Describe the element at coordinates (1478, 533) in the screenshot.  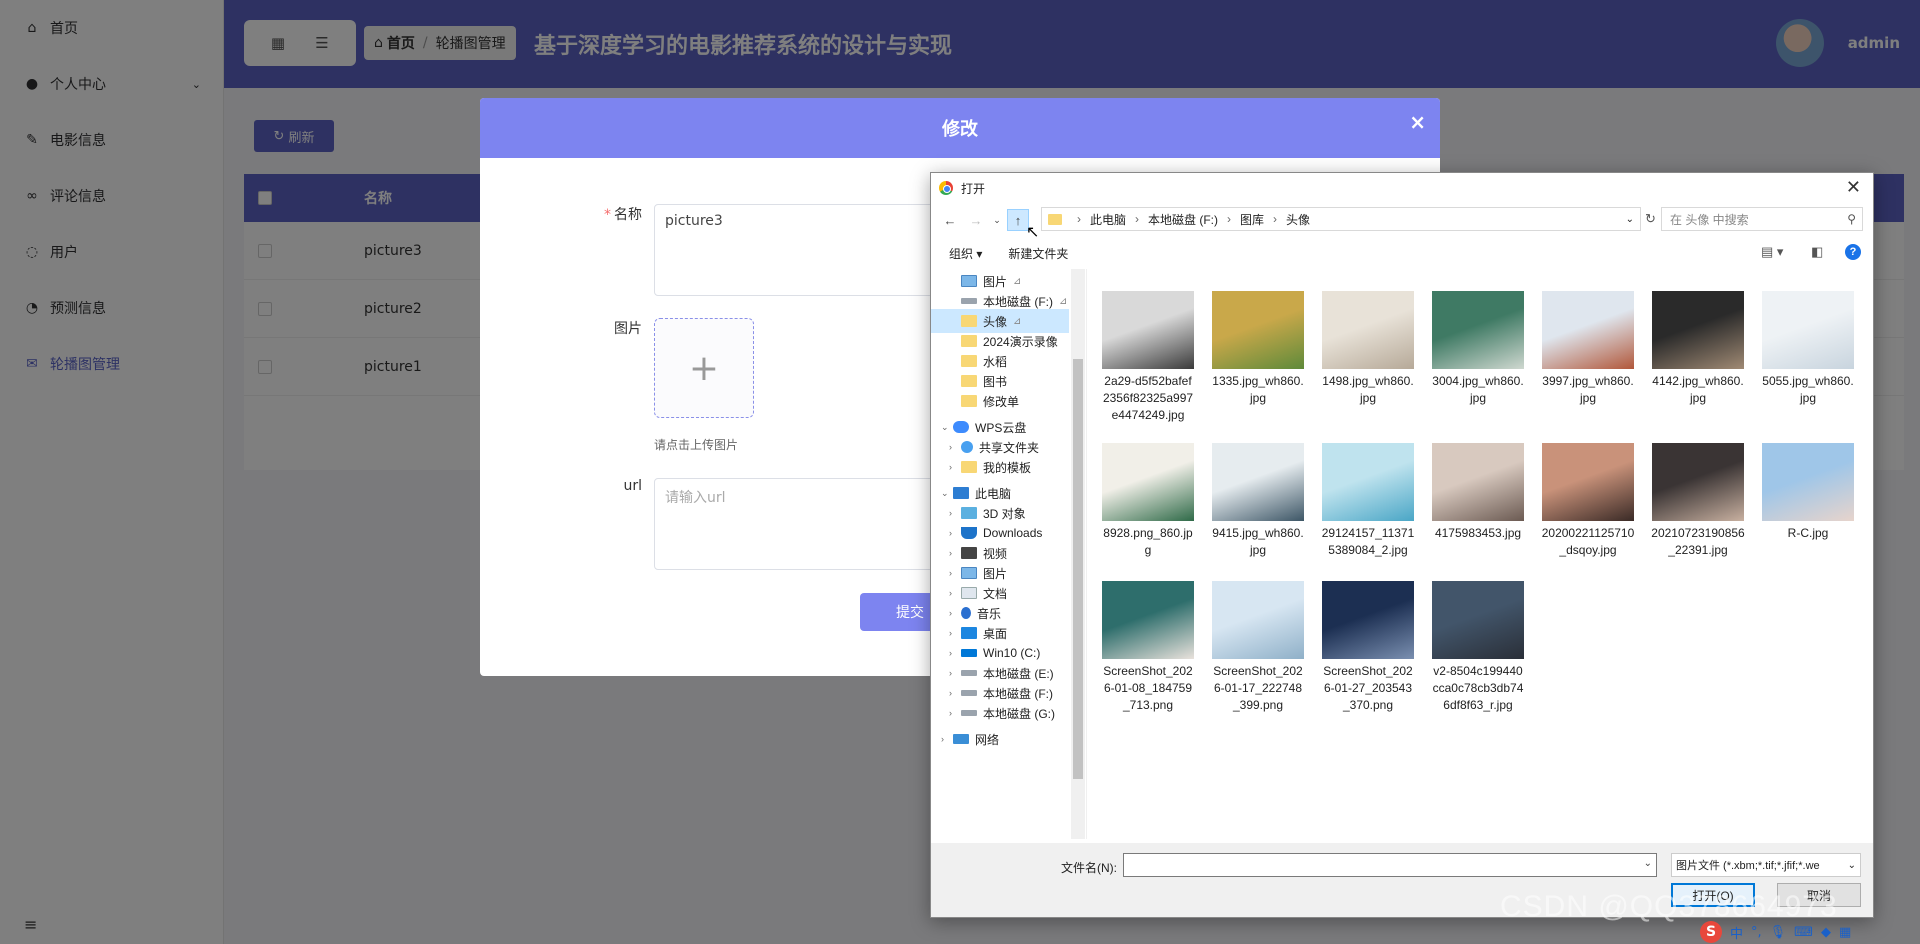
I see `file-name: 4175983453.jpg` at that location.